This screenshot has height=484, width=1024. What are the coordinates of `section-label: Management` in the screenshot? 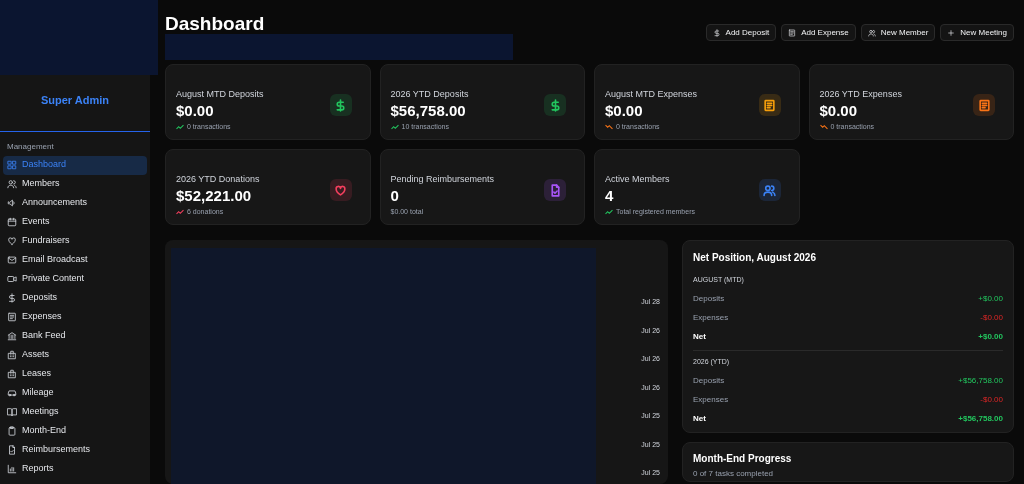 It's located at (30, 146).